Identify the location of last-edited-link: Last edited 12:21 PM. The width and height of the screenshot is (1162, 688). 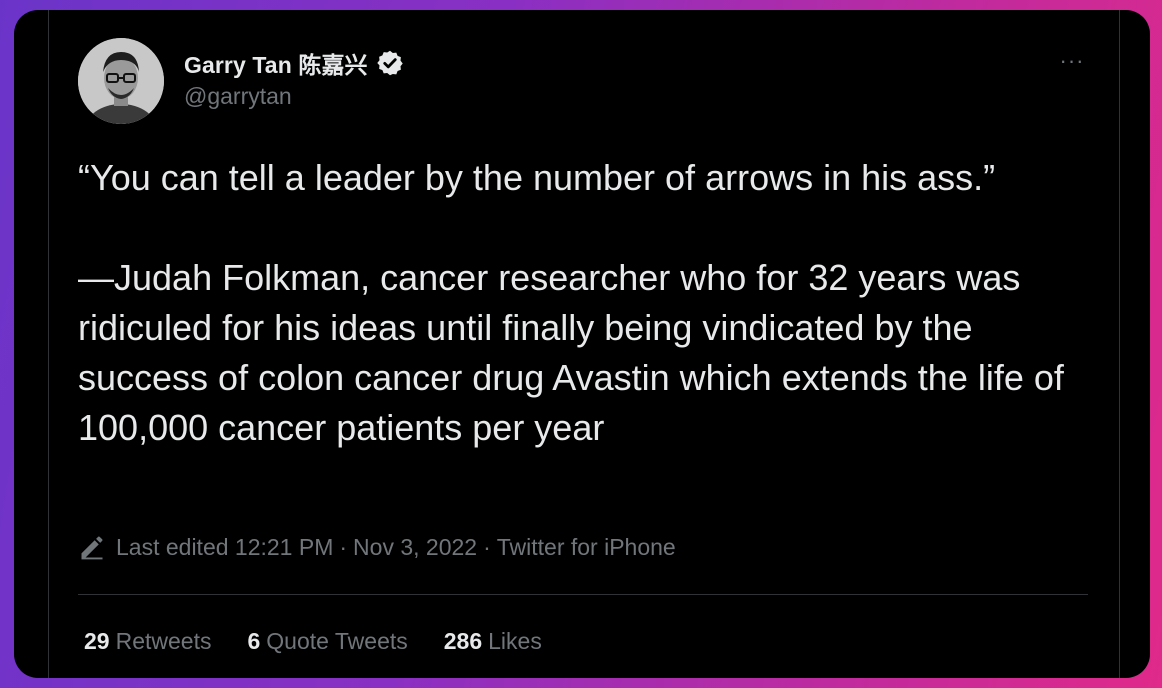
(224, 547).